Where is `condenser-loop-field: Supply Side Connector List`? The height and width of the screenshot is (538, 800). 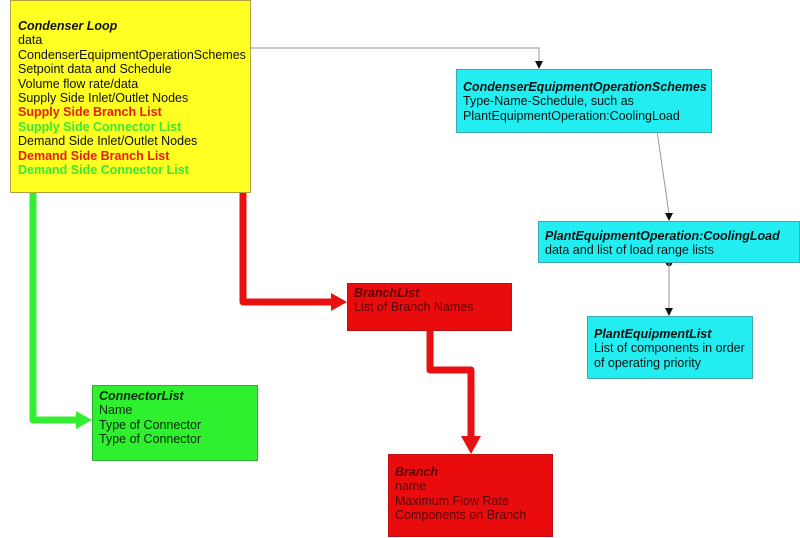 condenser-loop-field: Supply Side Connector List is located at coordinates (100, 126).